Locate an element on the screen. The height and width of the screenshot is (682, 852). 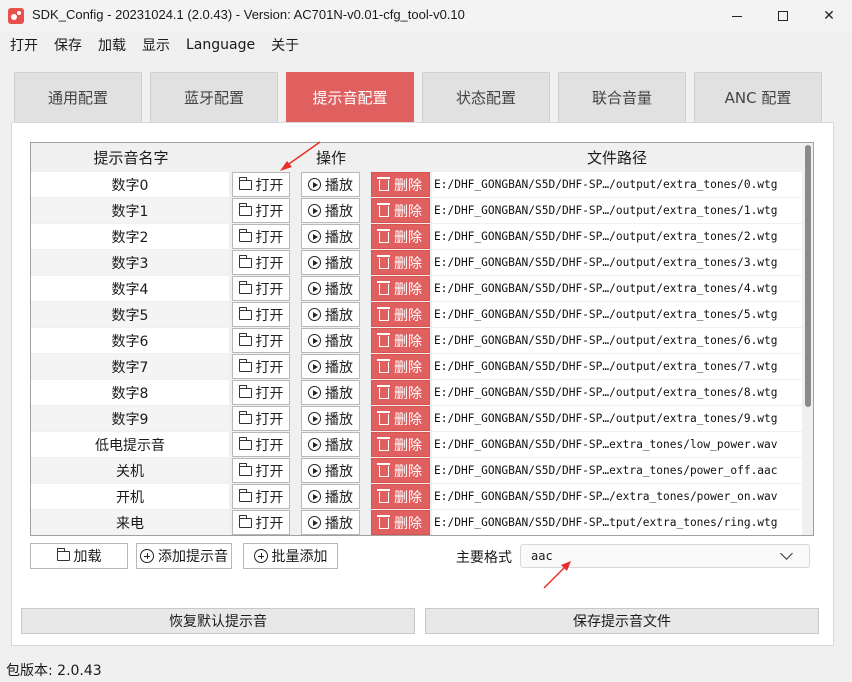
tab-general: 通用配置 is located at coordinates (78, 97).